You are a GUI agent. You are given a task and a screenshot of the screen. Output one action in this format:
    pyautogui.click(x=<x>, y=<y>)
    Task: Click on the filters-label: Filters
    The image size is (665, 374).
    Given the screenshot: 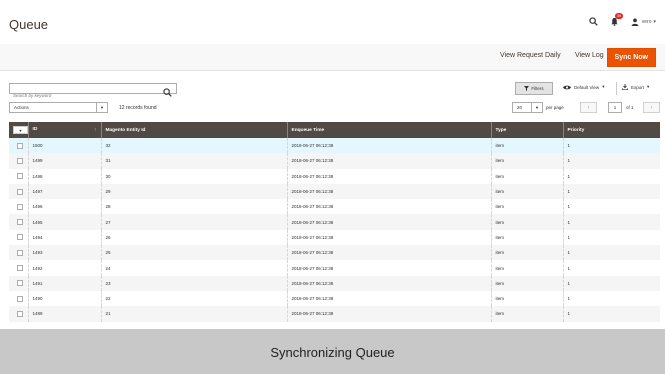 What is the action you would take?
    pyautogui.click(x=537, y=88)
    